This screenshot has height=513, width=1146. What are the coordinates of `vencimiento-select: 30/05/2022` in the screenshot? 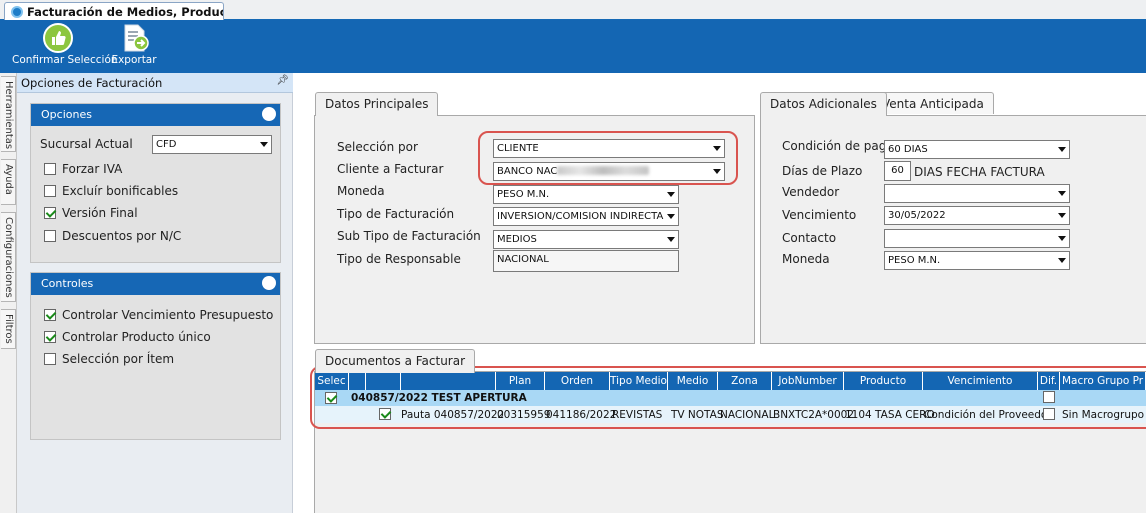 It's located at (977, 215).